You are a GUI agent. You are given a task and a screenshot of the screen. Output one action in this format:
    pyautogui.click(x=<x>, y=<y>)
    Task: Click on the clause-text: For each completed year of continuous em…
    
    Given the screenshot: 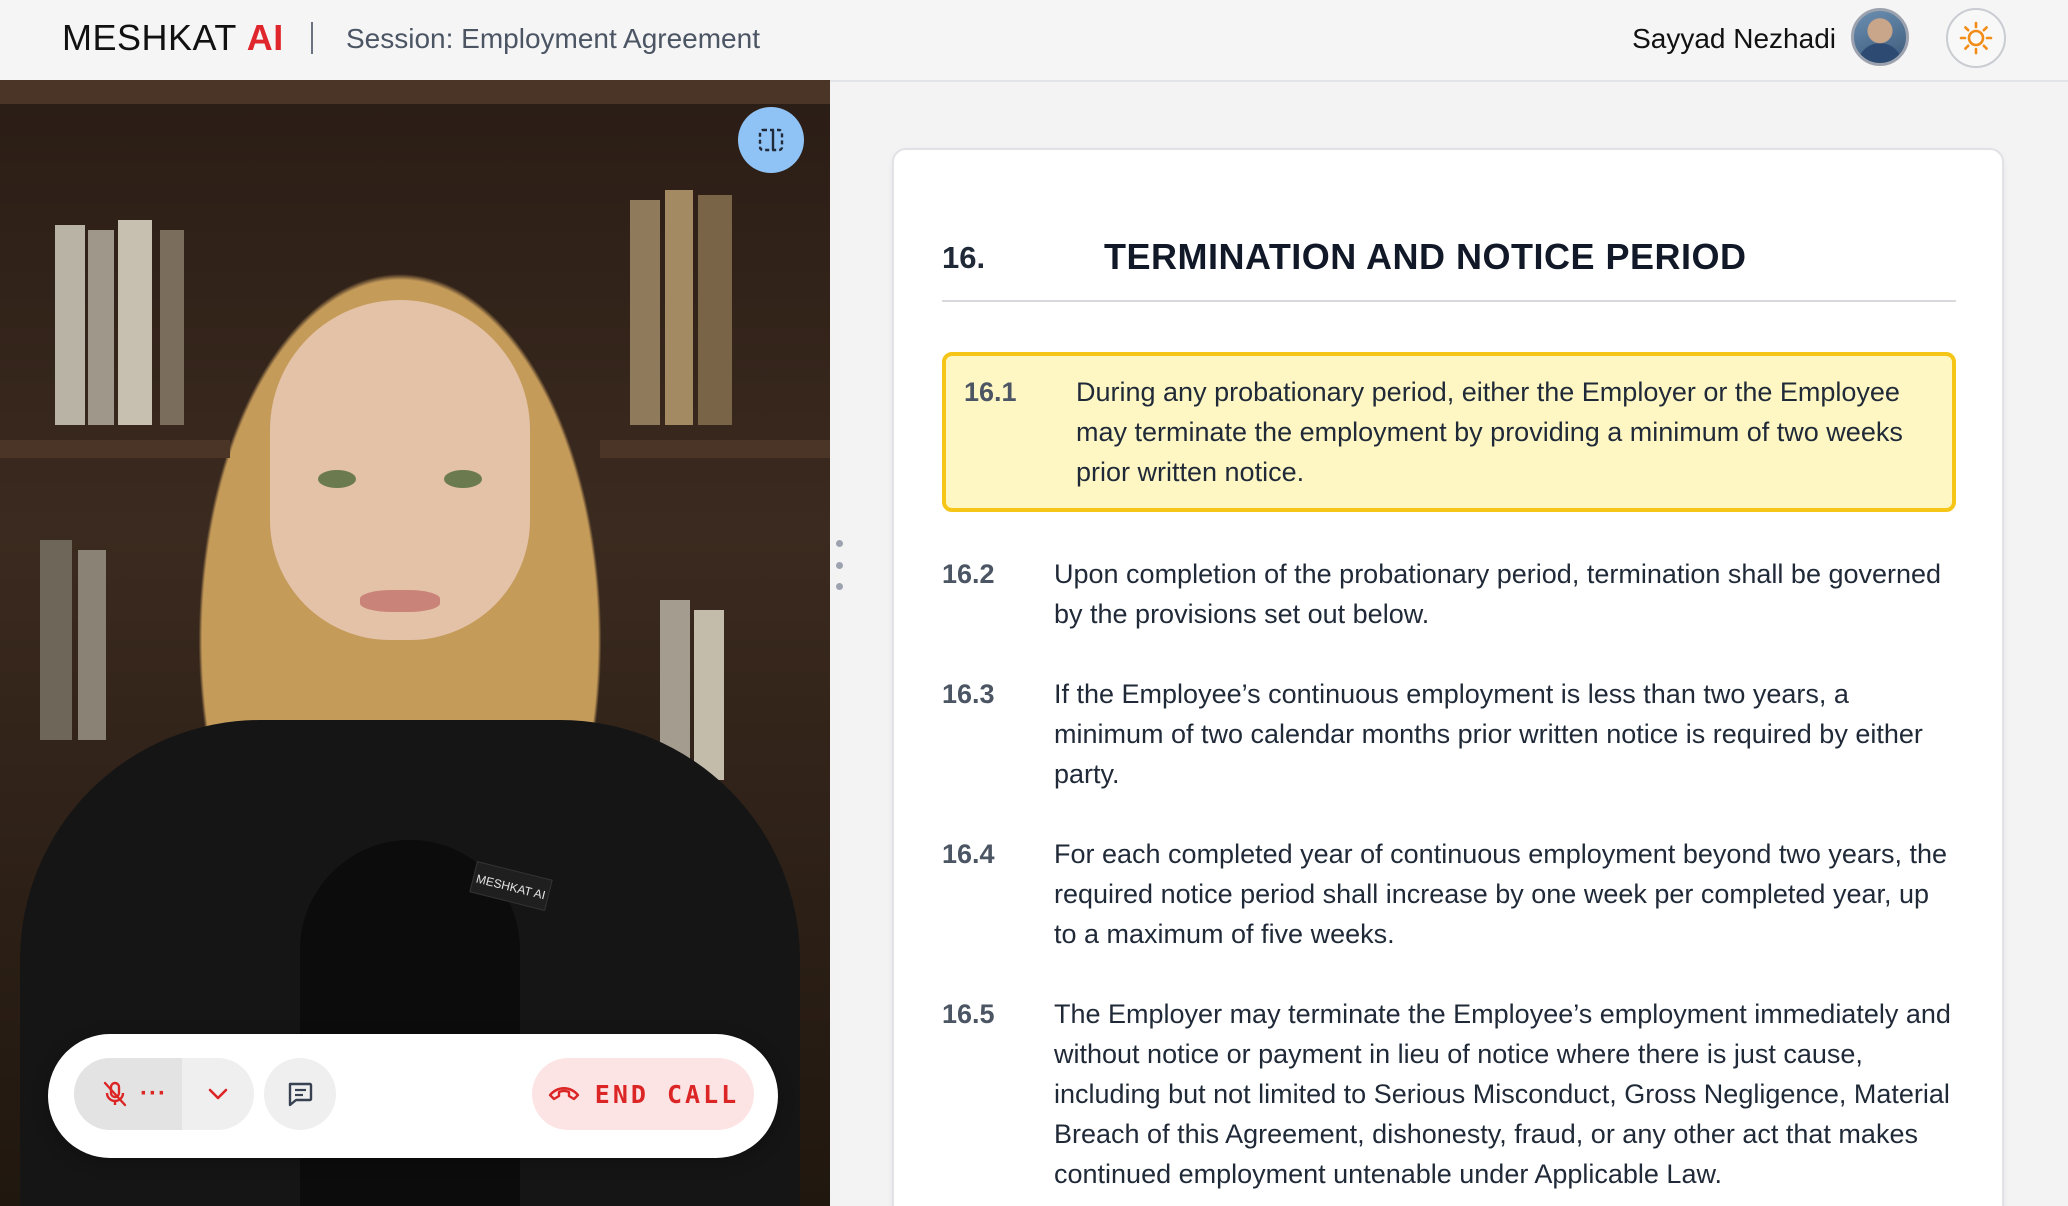 What is the action you would take?
    pyautogui.click(x=1500, y=894)
    